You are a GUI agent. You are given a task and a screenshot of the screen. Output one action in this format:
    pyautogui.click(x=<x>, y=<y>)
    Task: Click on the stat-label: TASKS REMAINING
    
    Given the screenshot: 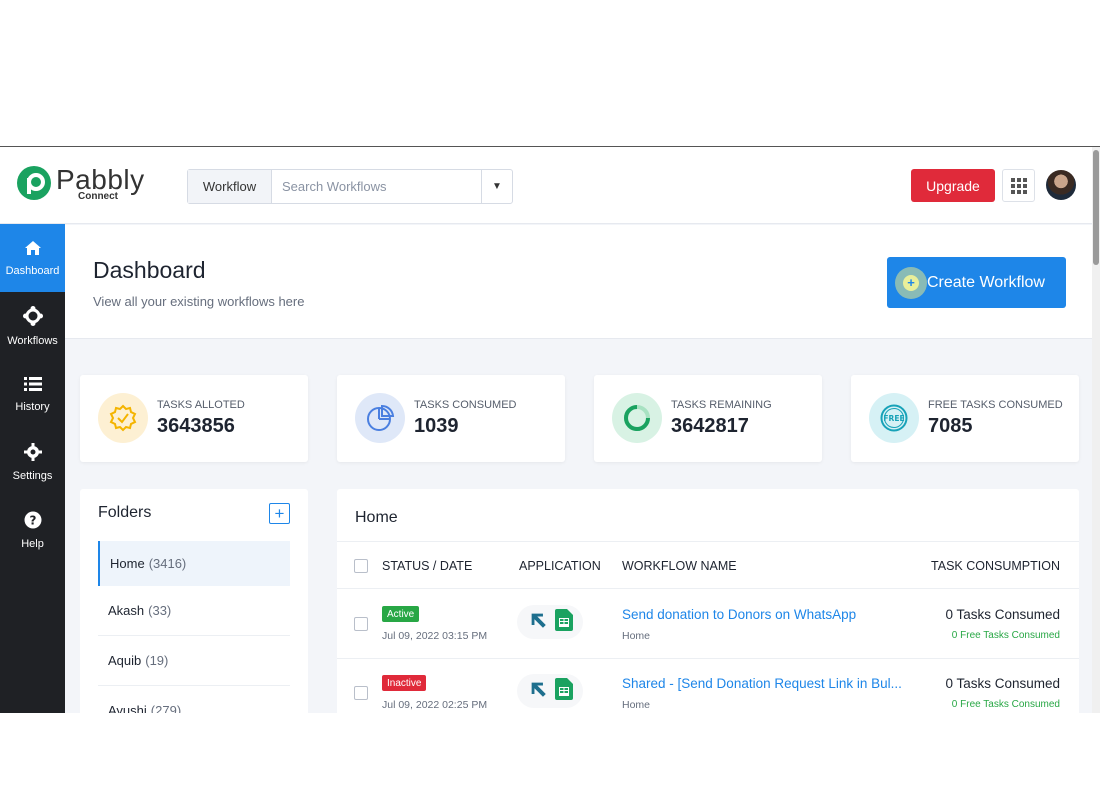 What is the action you would take?
    pyautogui.click(x=721, y=405)
    